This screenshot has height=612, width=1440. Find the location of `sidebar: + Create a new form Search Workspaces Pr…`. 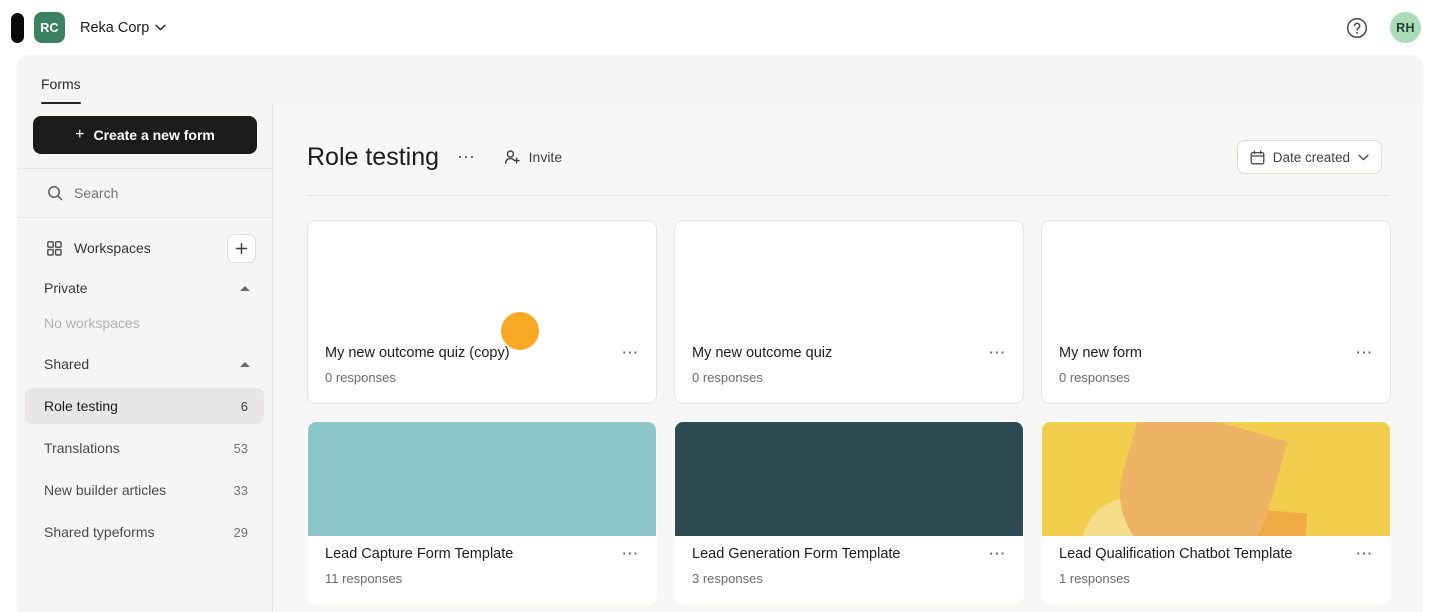

sidebar: + Create a new form Search Workspaces Pr… is located at coordinates (145, 358).